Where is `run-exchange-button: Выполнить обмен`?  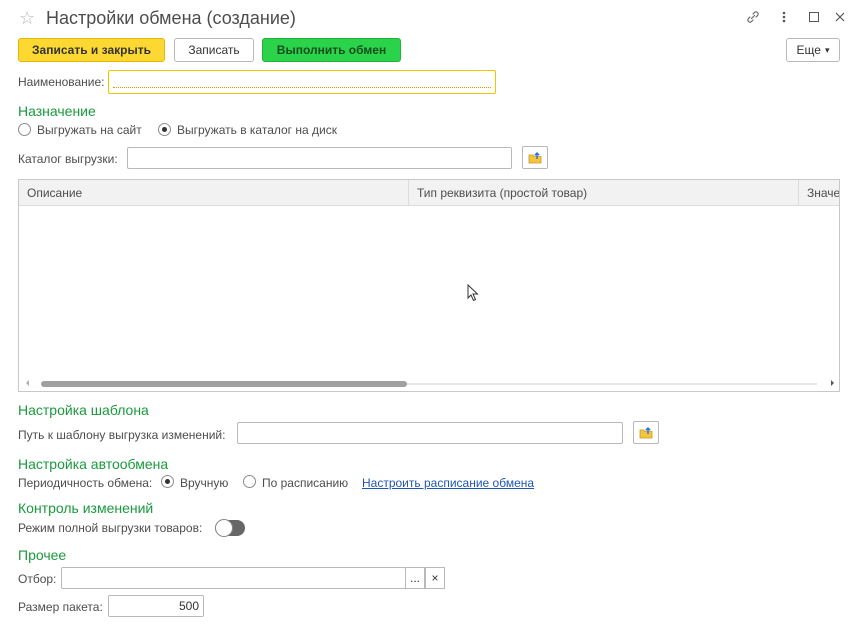
run-exchange-button: Выполнить обмен is located at coordinates (331, 50).